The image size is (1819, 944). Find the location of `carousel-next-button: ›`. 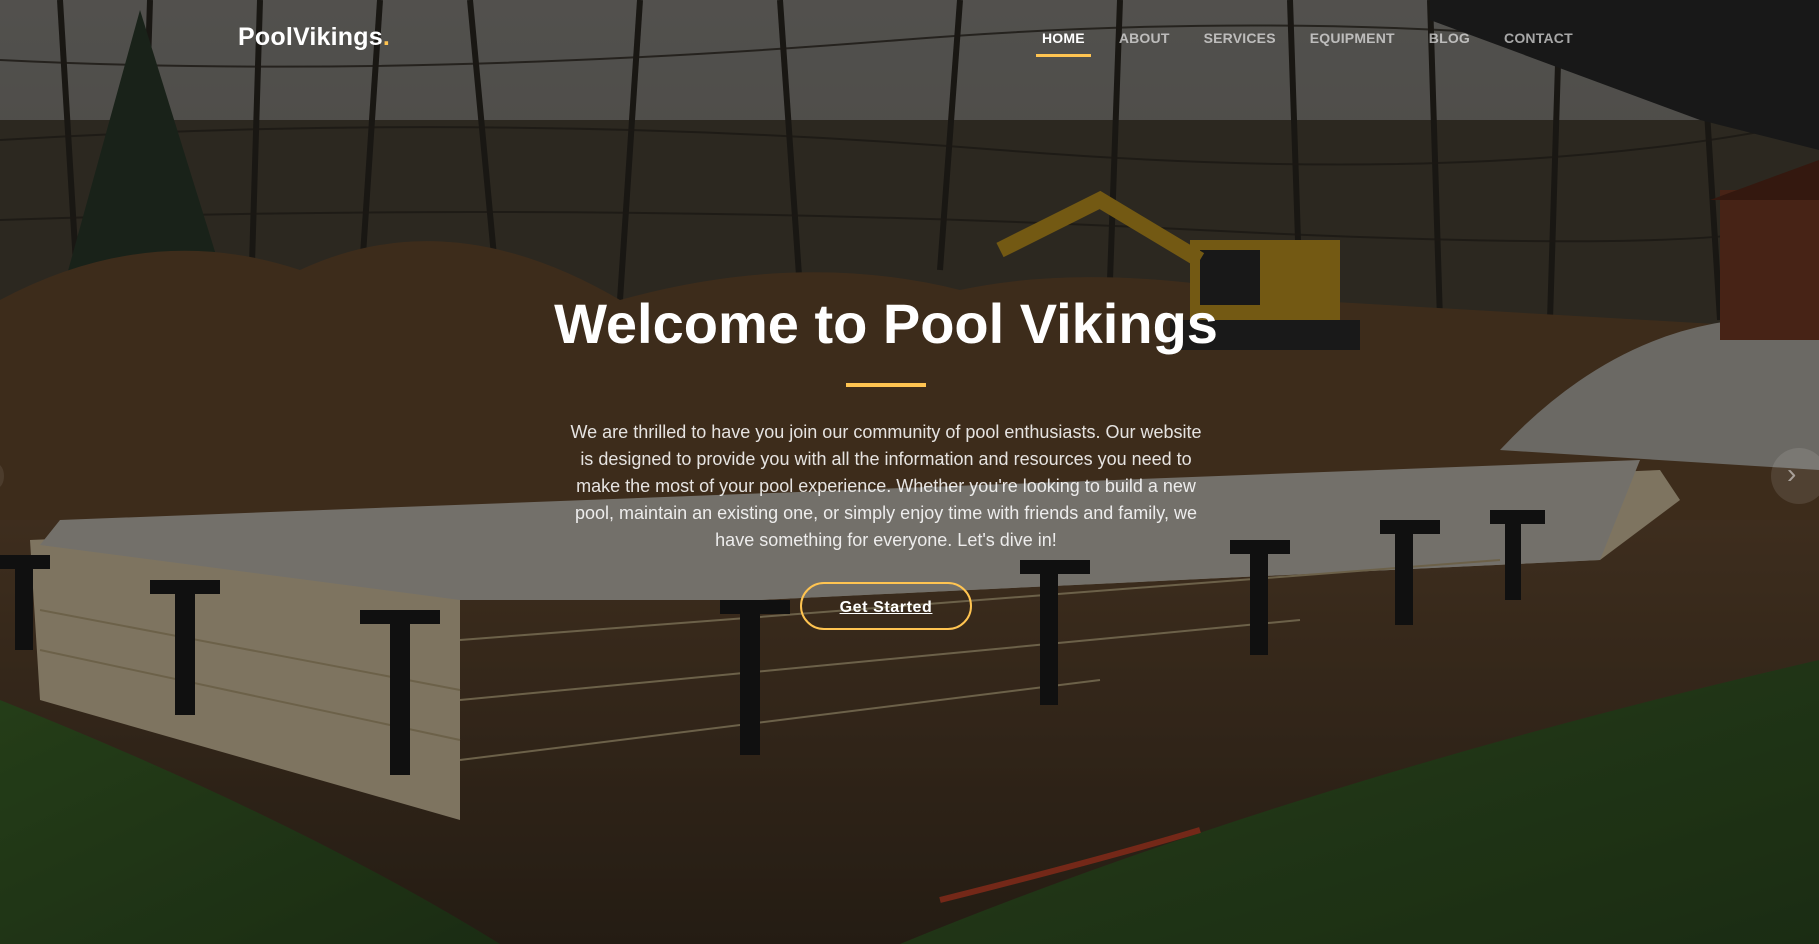

carousel-next-button: › is located at coordinates (1795, 476).